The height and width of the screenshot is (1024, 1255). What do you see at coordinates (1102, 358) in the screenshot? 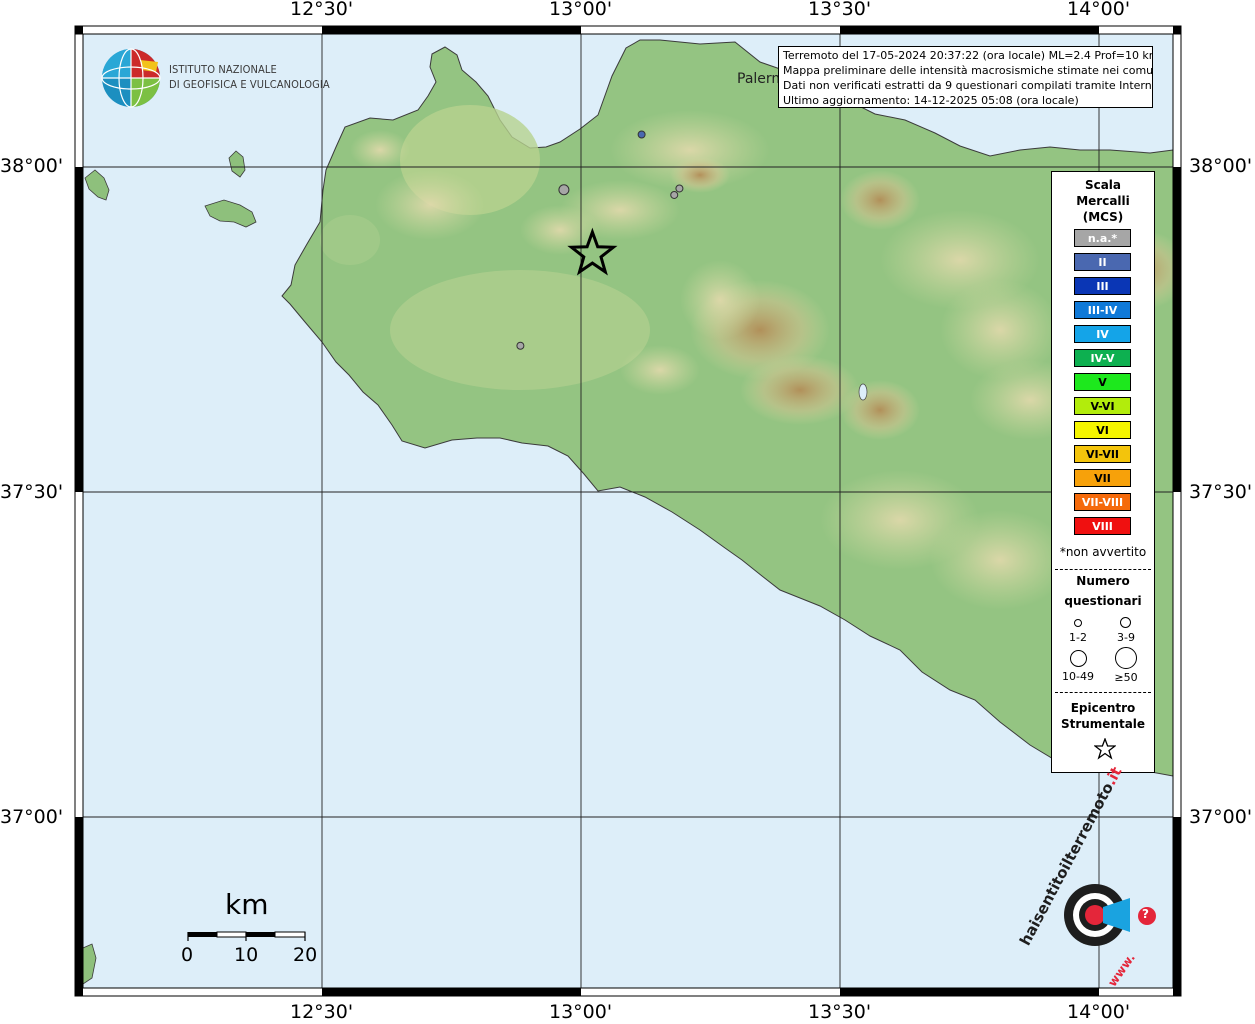
I see `intensity-swatch-iv-v: IV-V` at bounding box center [1102, 358].